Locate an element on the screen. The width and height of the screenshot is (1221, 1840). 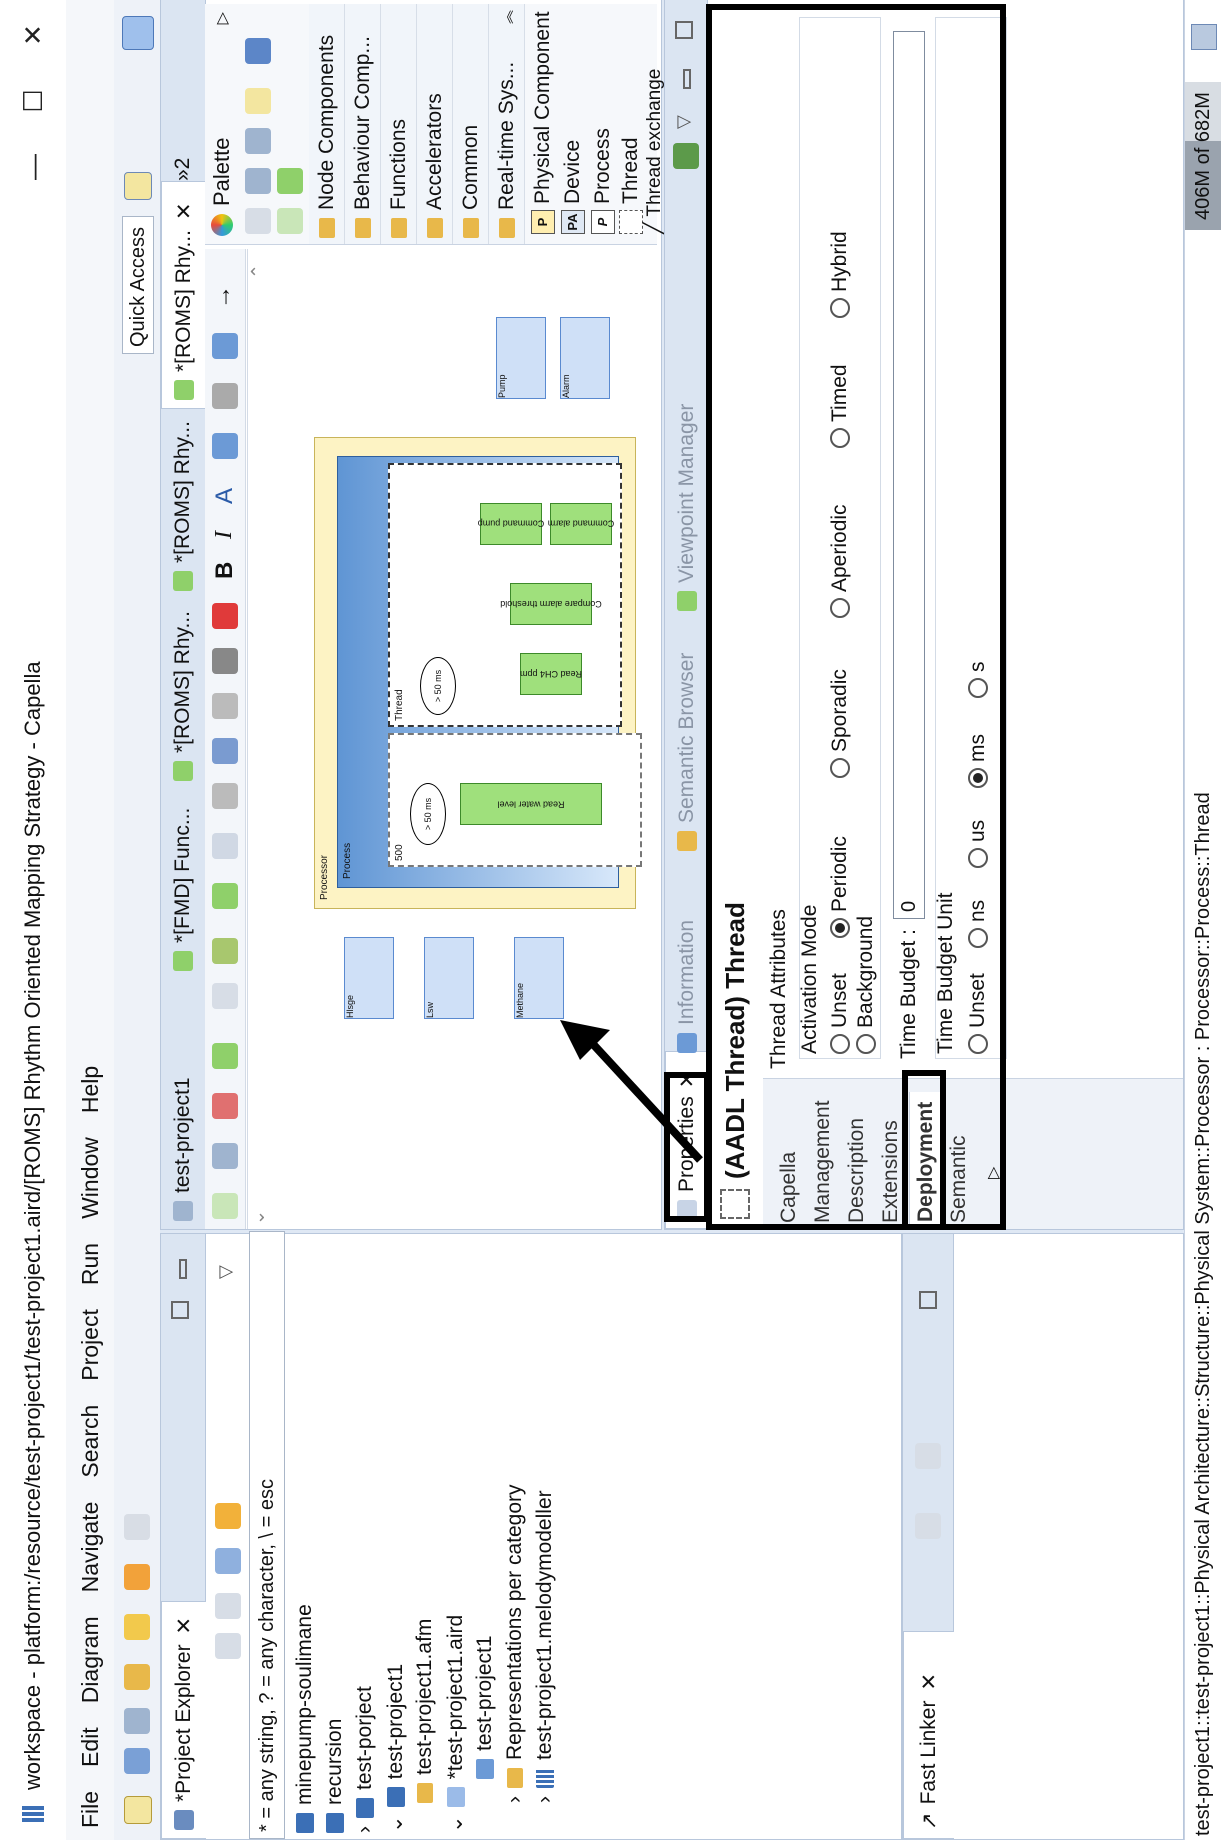
palette-category: Functions is located at coordinates (399, 124).